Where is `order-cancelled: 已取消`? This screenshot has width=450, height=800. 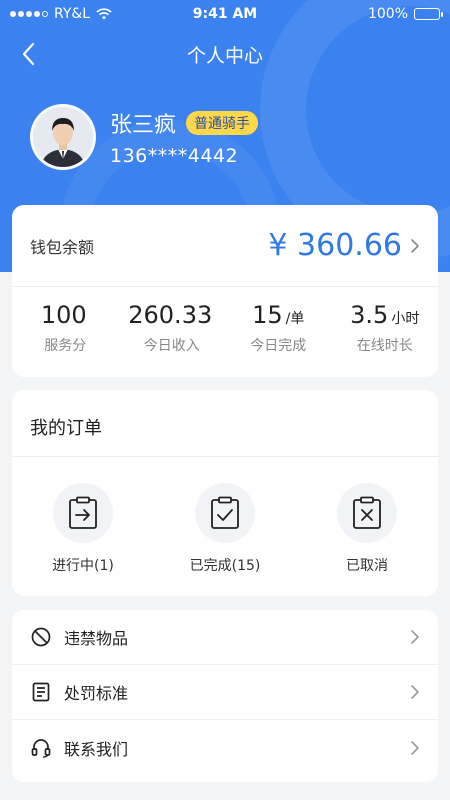
order-cancelled: 已取消 is located at coordinates (367, 529).